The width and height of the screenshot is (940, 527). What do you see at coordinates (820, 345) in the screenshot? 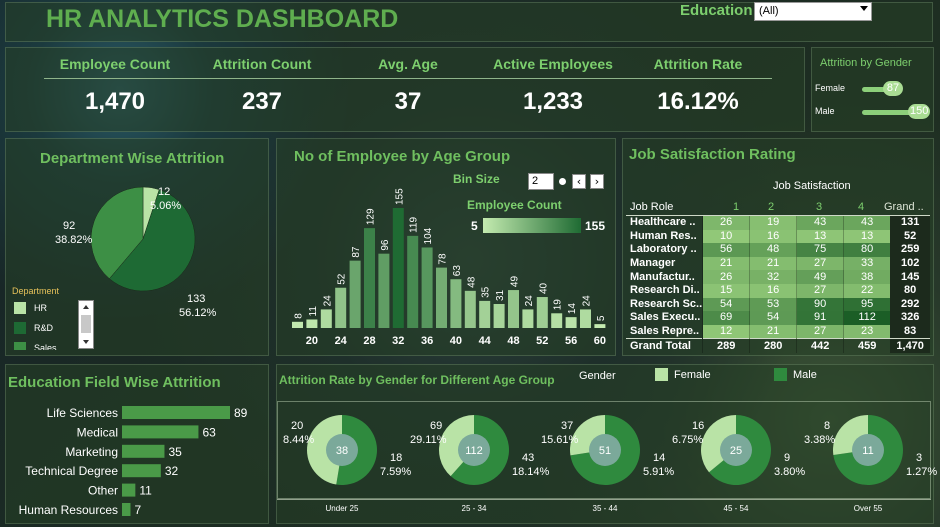
I see `grand-total-value: 442` at bounding box center [820, 345].